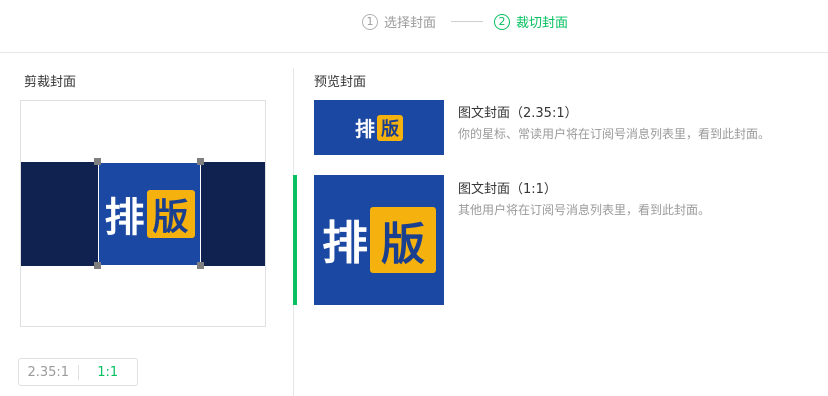 The height and width of the screenshot is (396, 828). What do you see at coordinates (502, 21) in the screenshot?
I see `step-number-circle: 2` at bounding box center [502, 21].